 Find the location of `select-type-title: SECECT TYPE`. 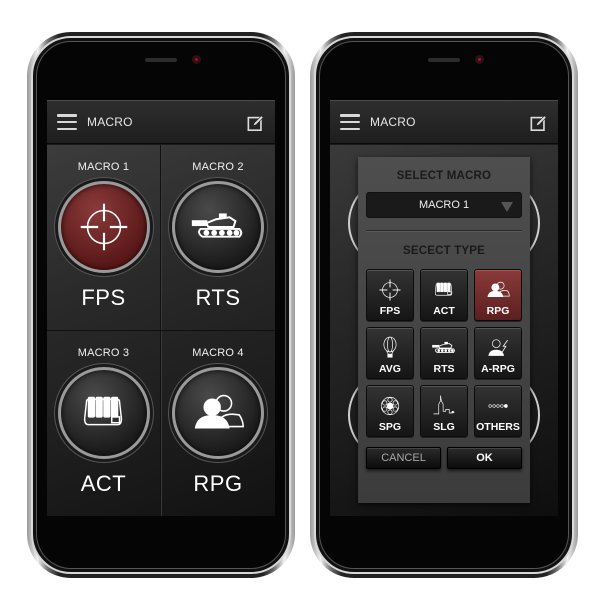

select-type-title: SECECT TYPE is located at coordinates (444, 251).